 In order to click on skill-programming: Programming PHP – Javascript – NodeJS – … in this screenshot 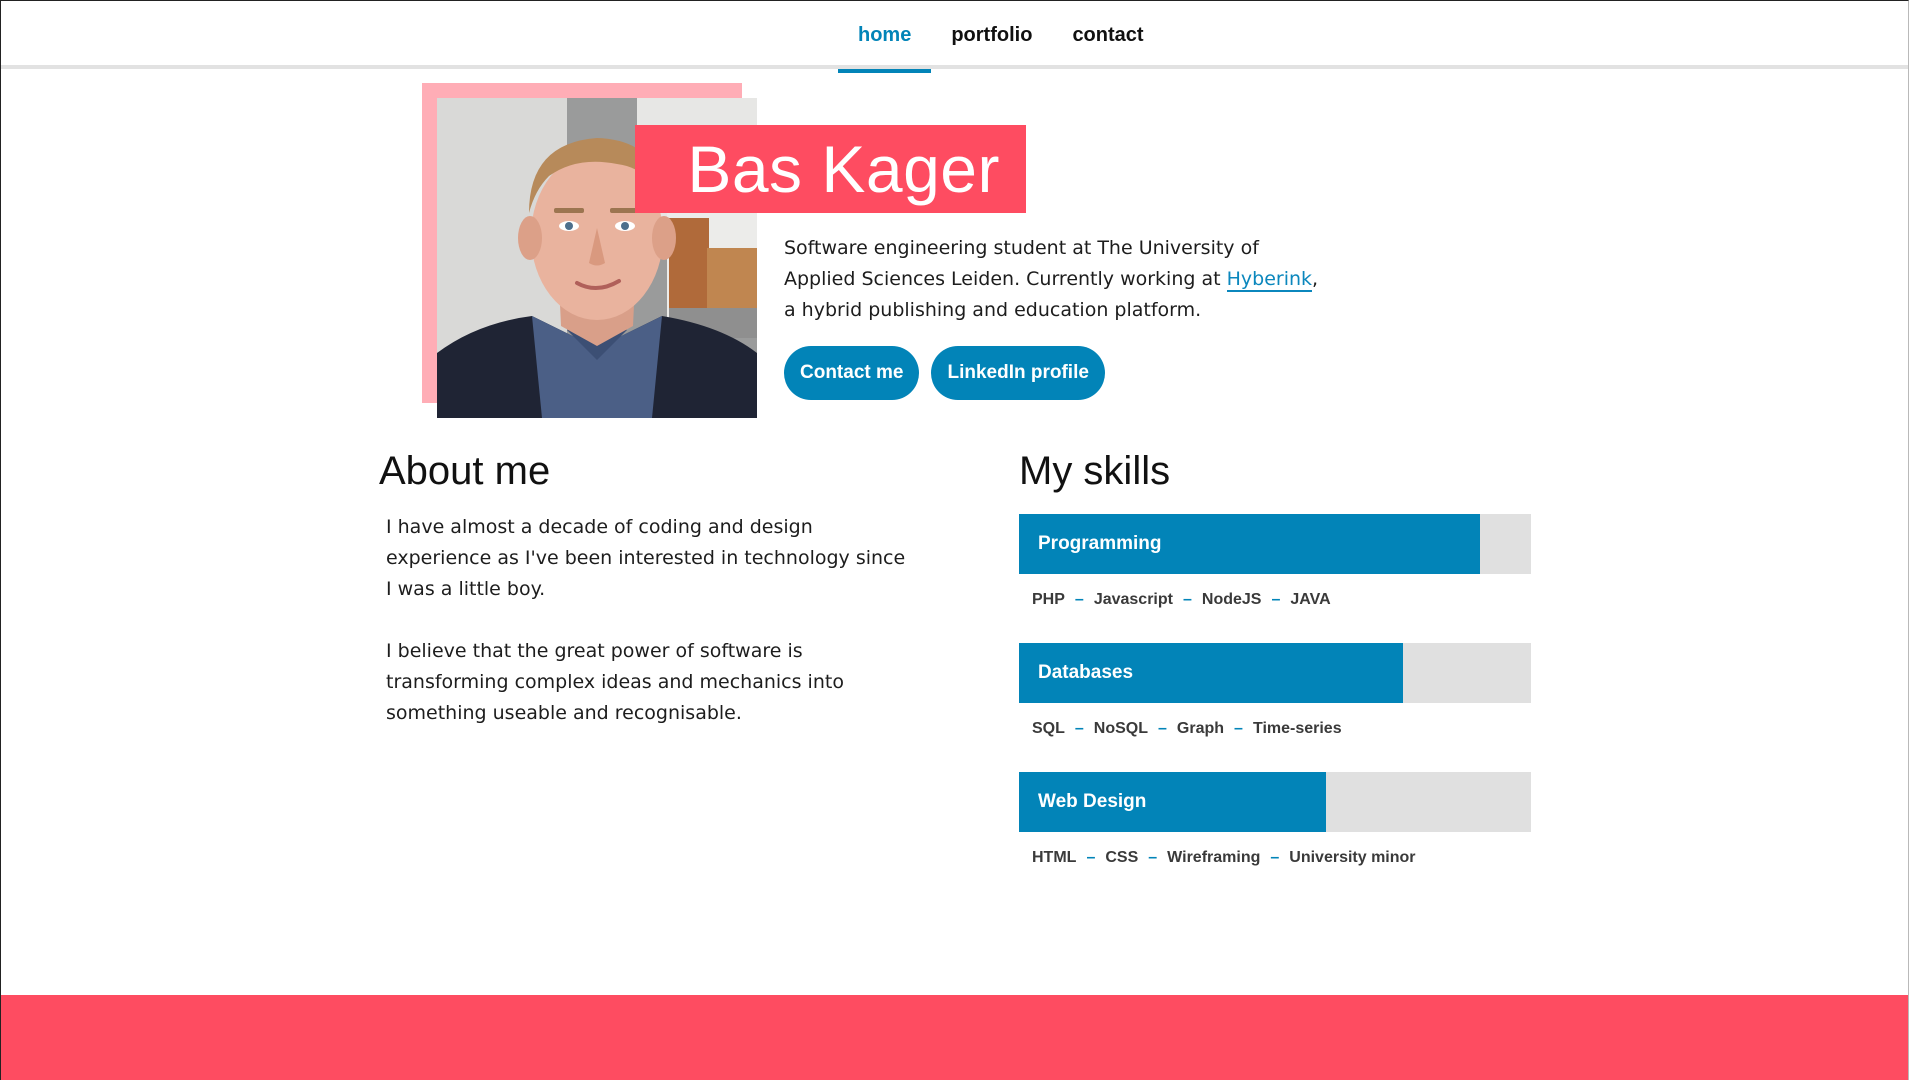, I will do `click(1275, 578)`.